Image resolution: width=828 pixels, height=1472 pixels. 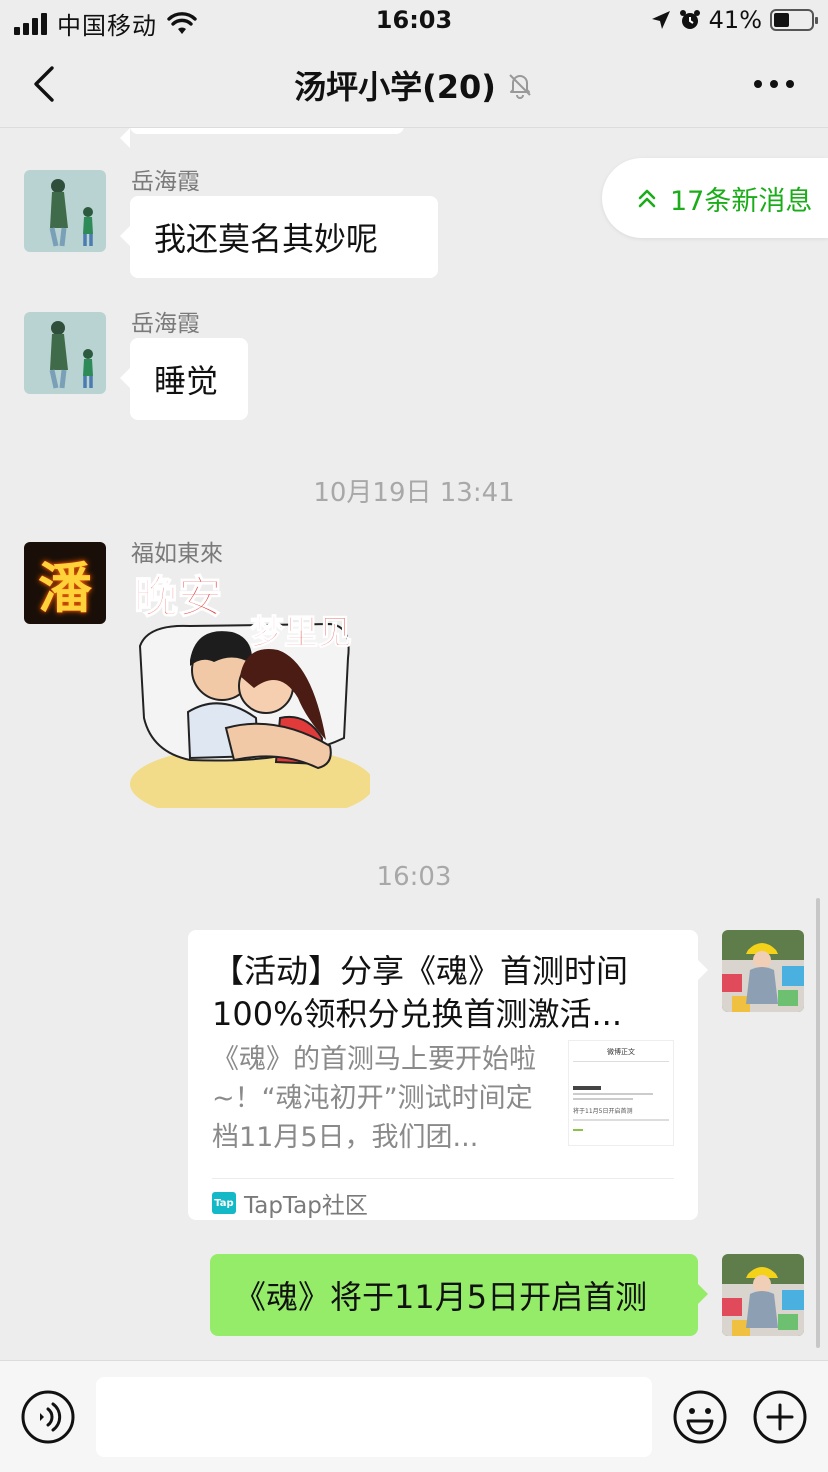 I want to click on battery-percent: 41%, so click(x=735, y=20).